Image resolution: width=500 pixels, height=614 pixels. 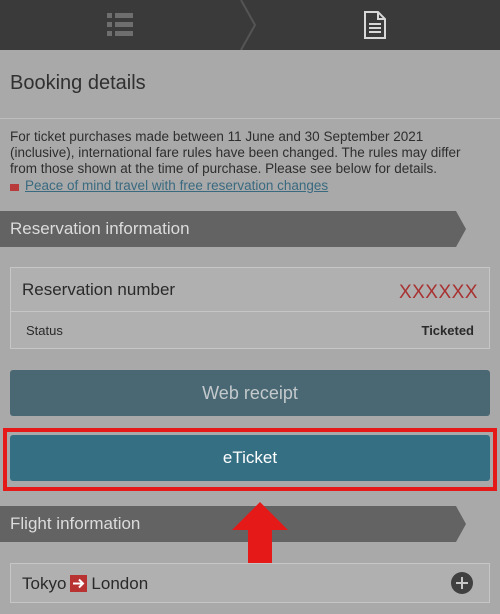 What do you see at coordinates (438, 292) in the screenshot?
I see `reservation-number-value: XXXXXX` at bounding box center [438, 292].